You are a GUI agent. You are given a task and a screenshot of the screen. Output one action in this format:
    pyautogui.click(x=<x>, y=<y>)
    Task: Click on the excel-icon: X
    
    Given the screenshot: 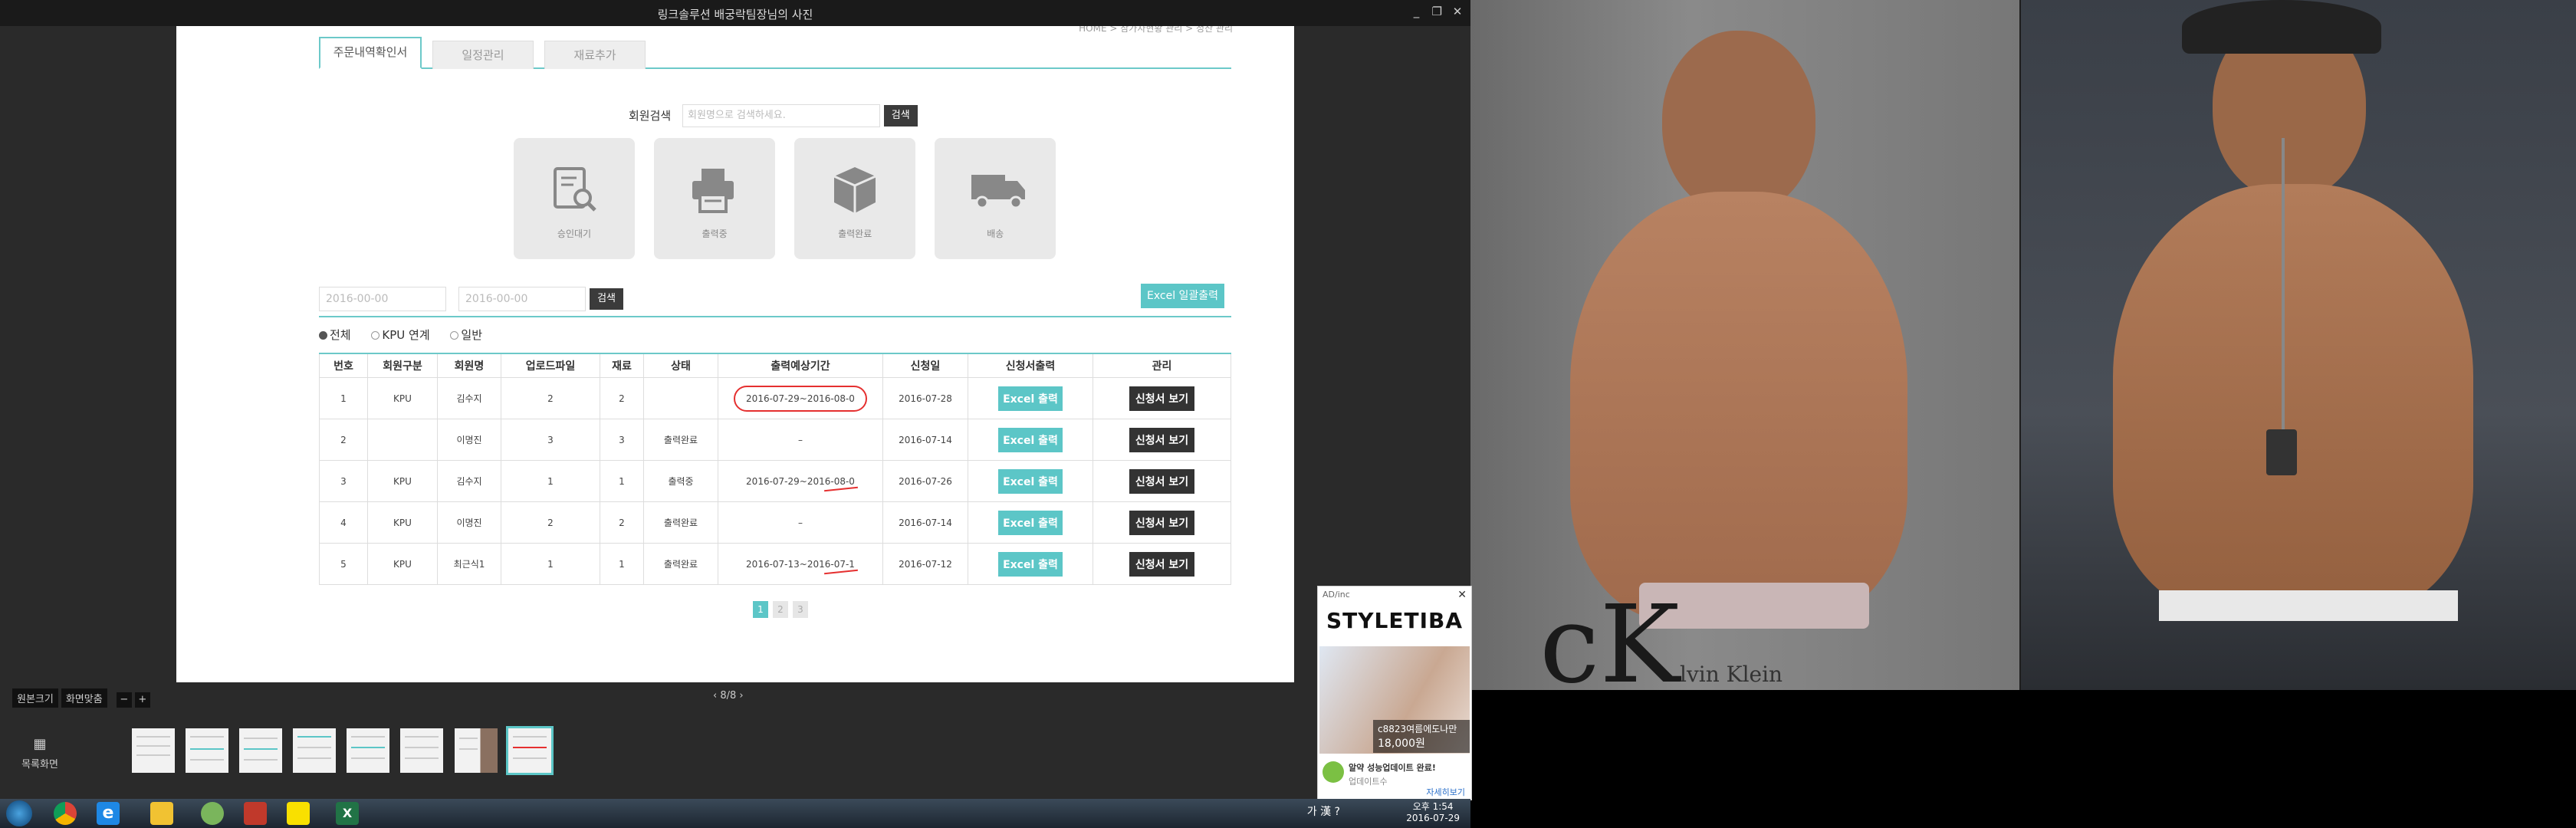 What is the action you would take?
    pyautogui.click(x=347, y=814)
    